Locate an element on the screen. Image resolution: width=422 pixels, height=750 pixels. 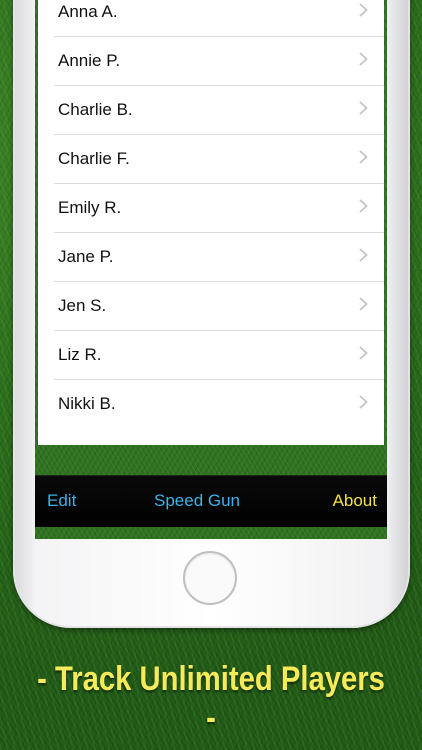
list-item: Charlie B. is located at coordinates (219, 110).